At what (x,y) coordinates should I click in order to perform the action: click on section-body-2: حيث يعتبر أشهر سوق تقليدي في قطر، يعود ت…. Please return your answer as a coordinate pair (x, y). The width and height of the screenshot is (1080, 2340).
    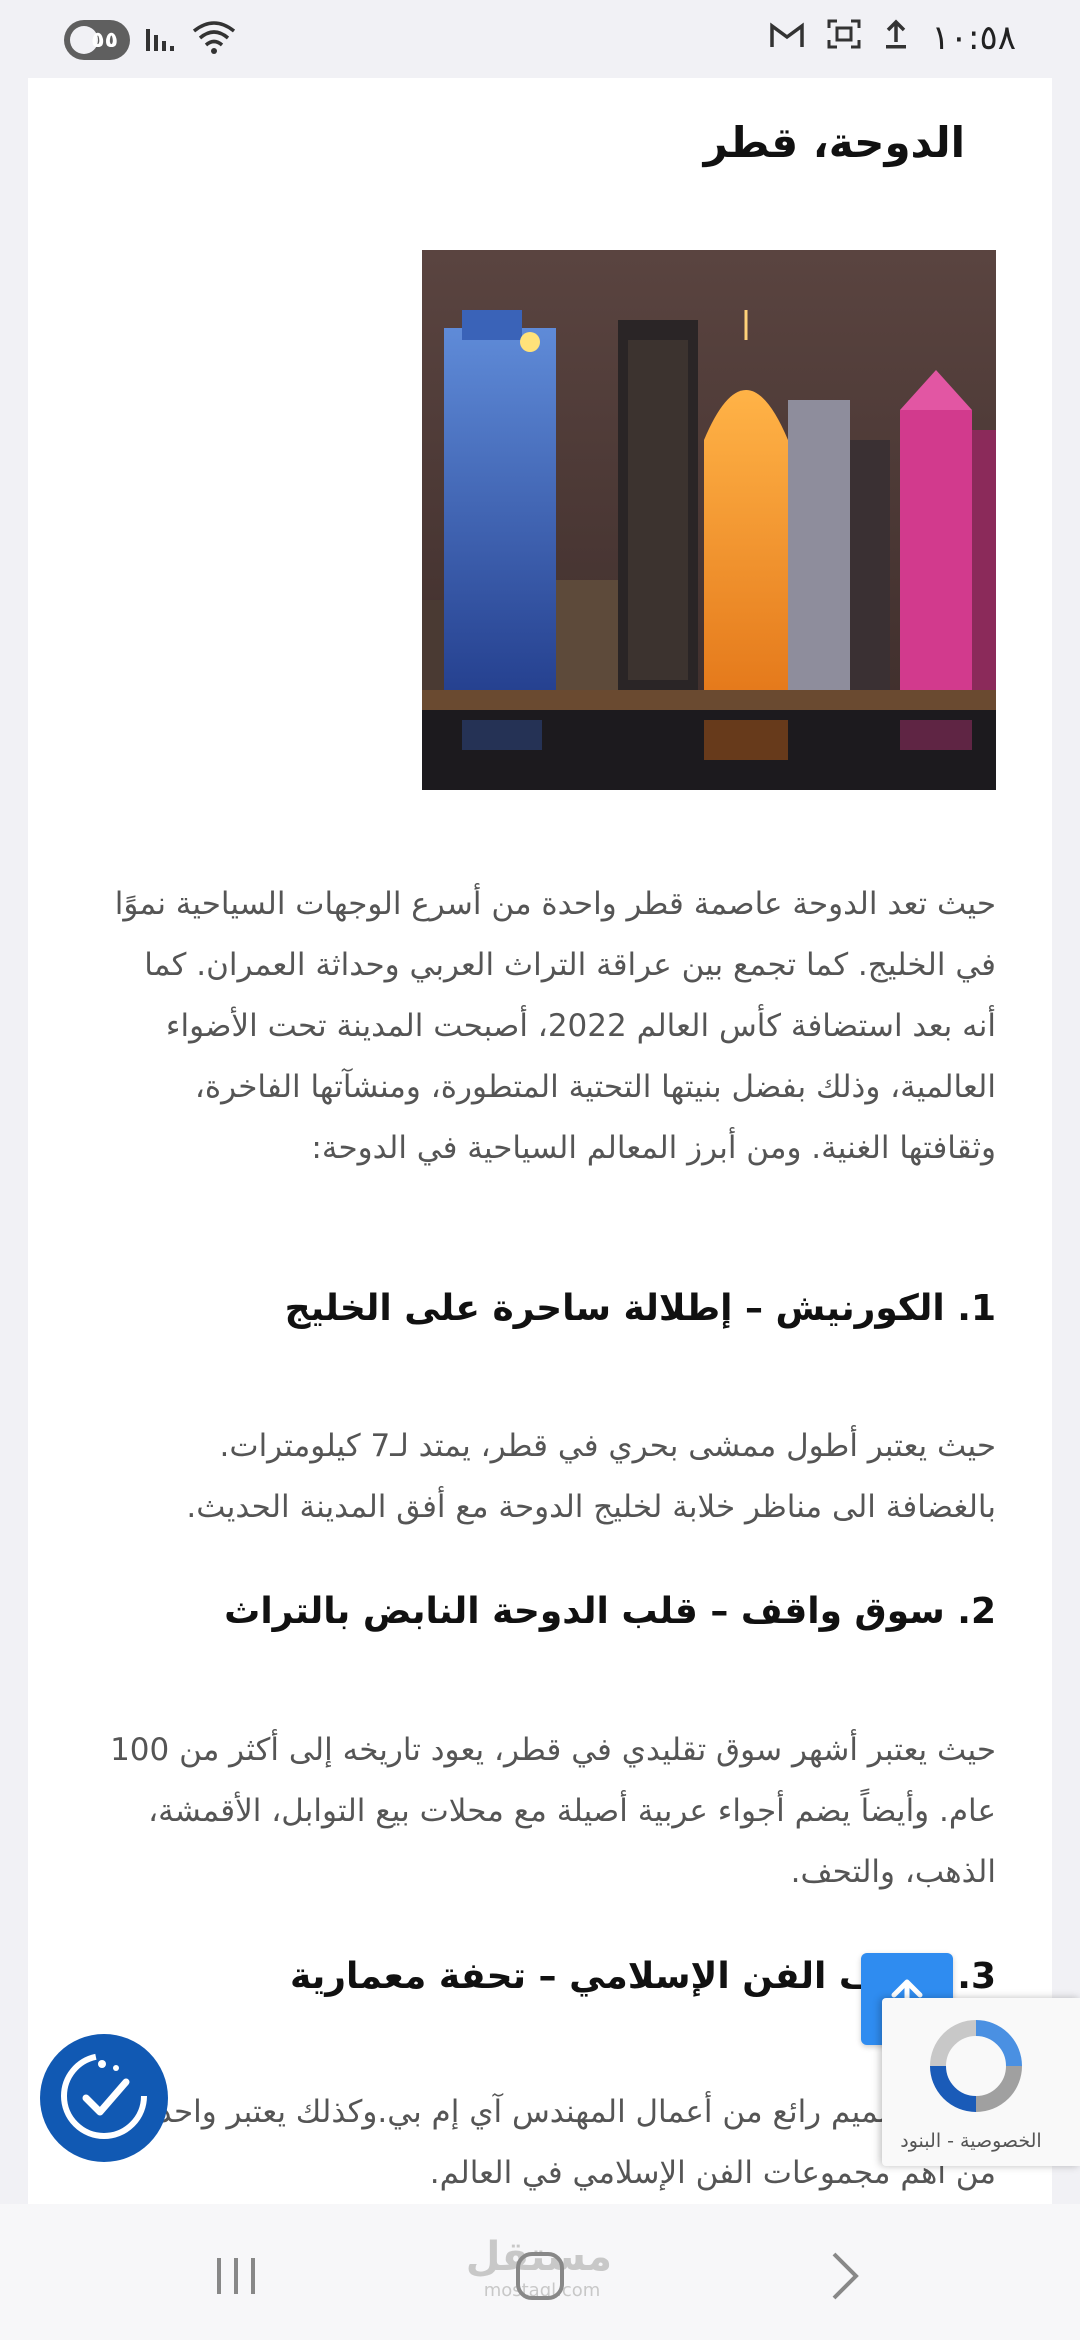
    Looking at the image, I should click on (553, 1811).